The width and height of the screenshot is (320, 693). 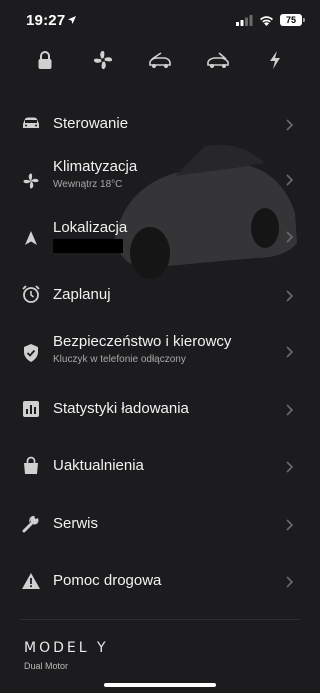 What do you see at coordinates (31, 581) in the screenshot?
I see `warning-triangle-icon` at bounding box center [31, 581].